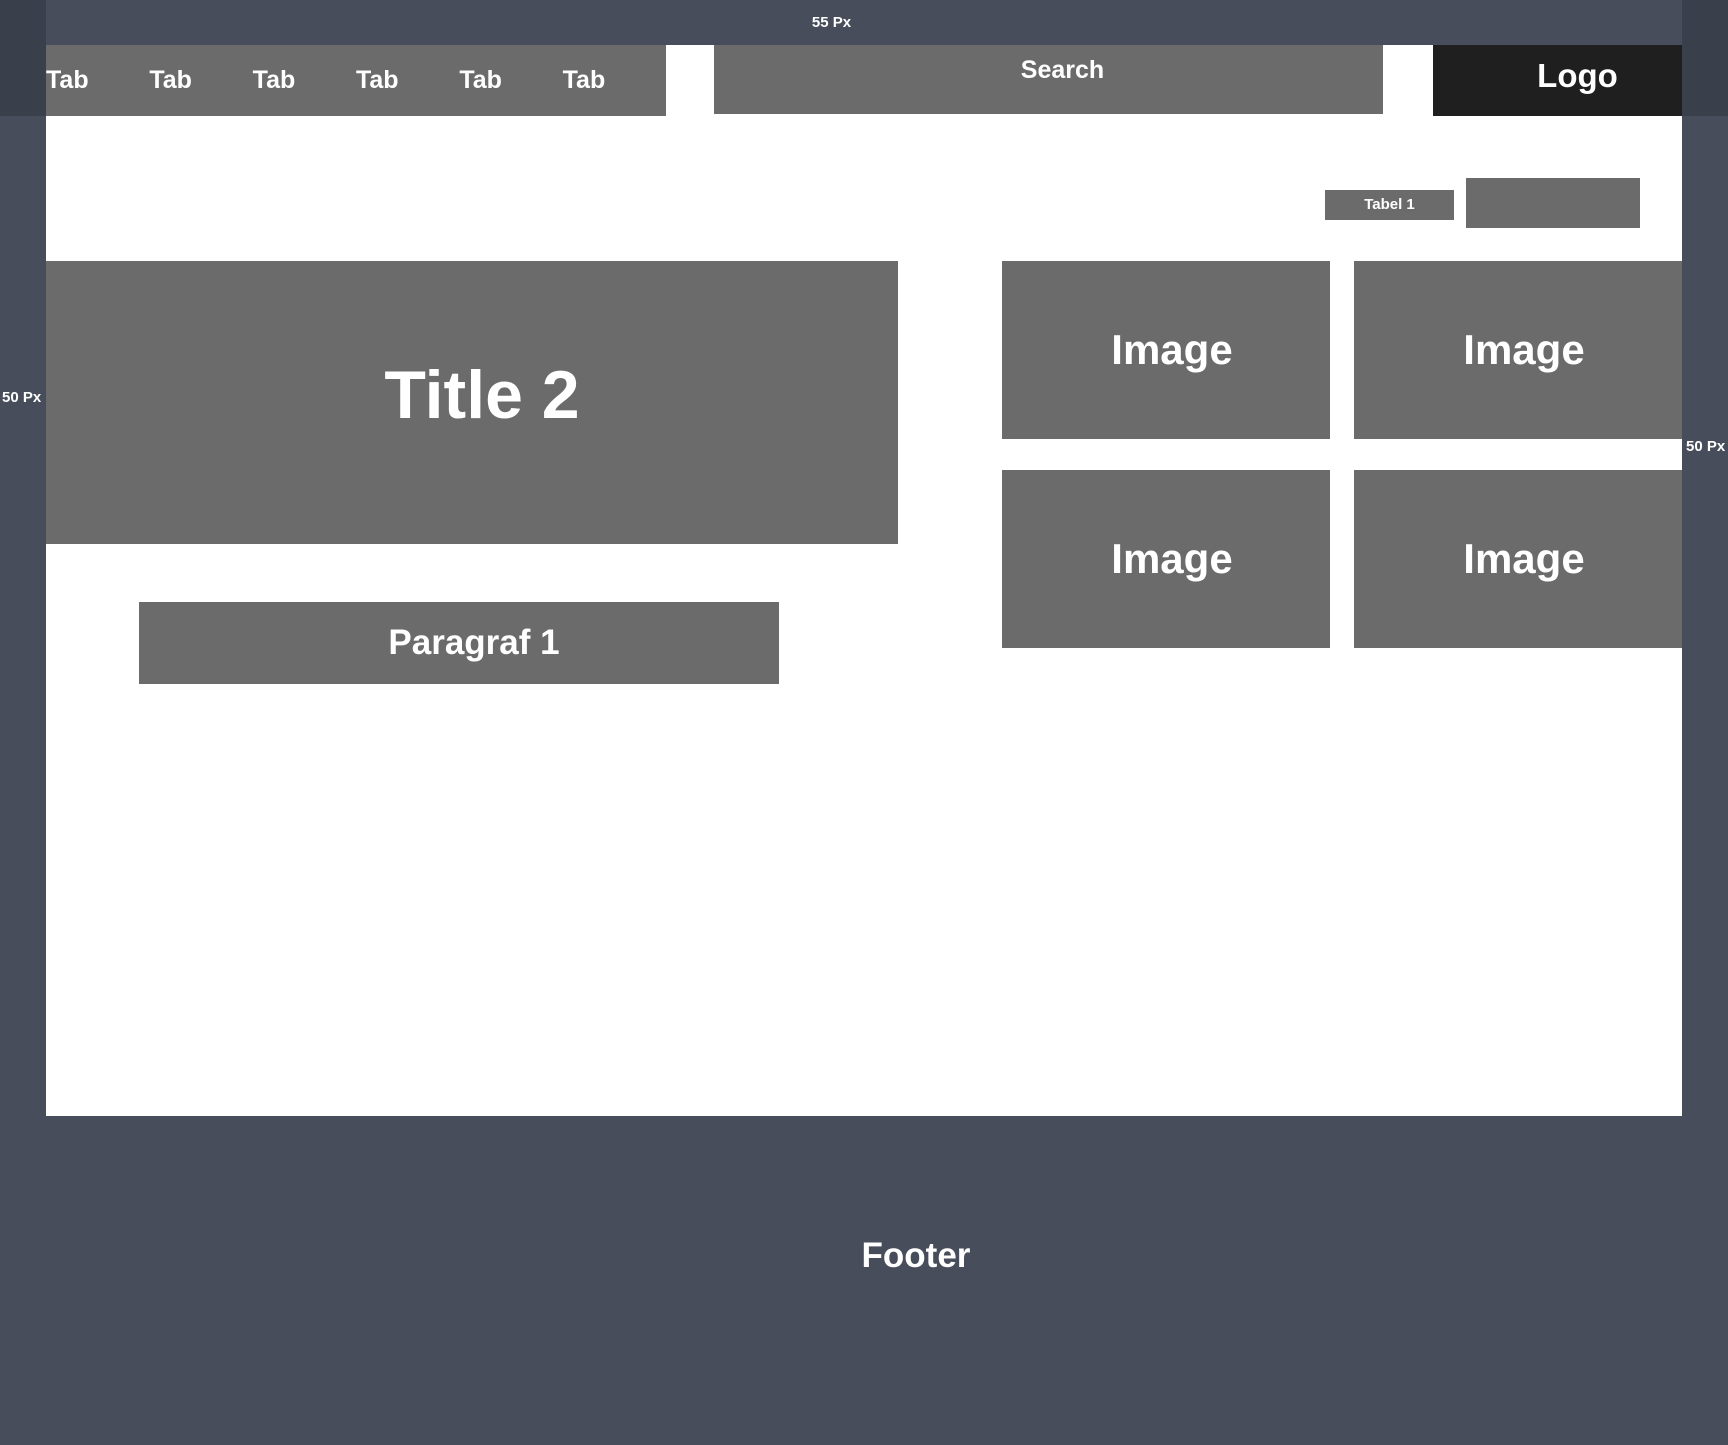  What do you see at coordinates (831, 22) in the screenshot?
I see `top-spacing-annotation: 55 Px` at bounding box center [831, 22].